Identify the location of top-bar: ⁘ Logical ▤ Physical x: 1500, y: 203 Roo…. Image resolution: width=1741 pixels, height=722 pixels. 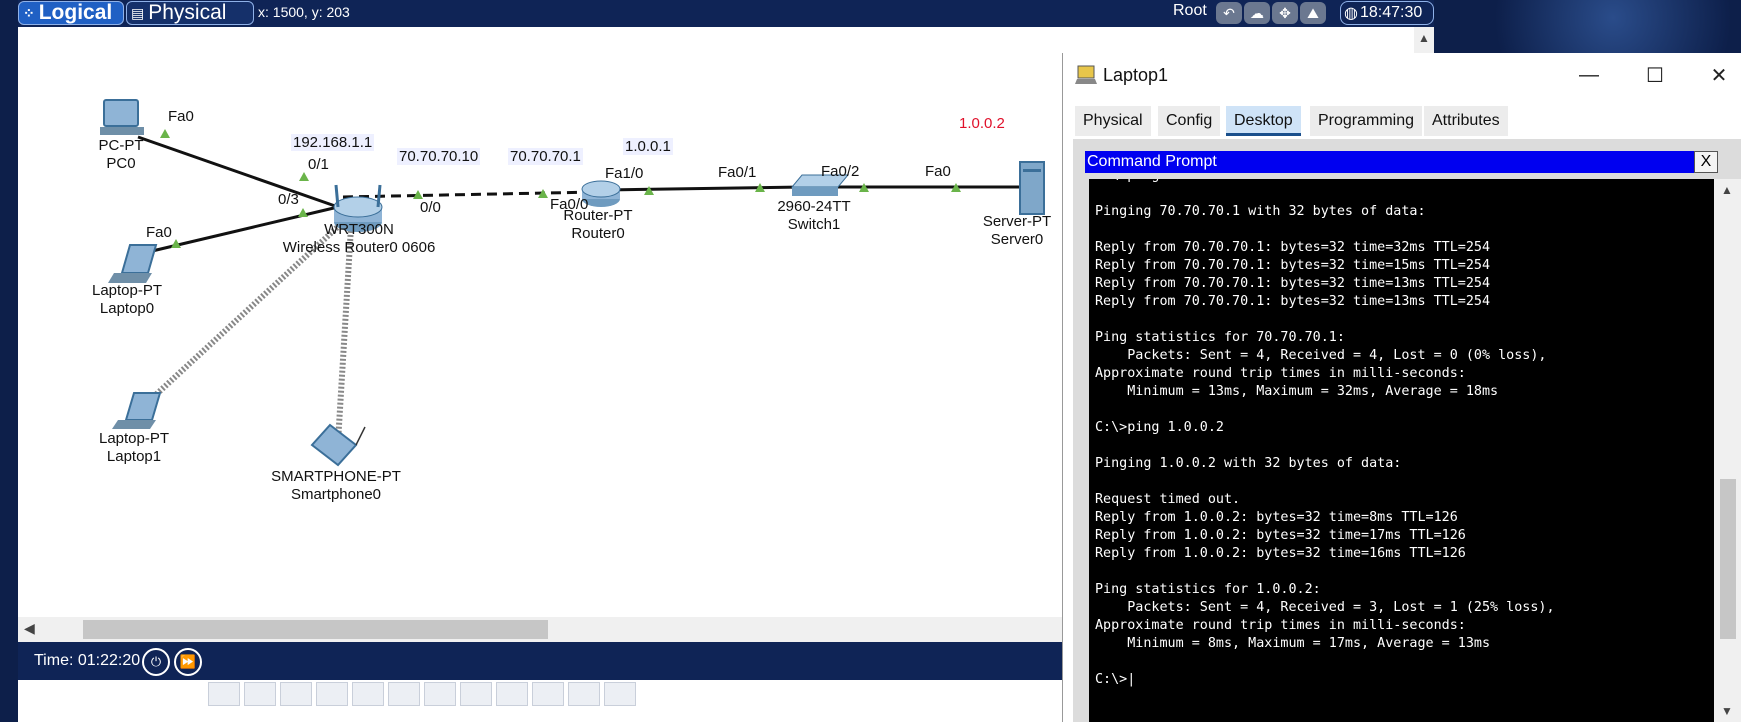
(726, 13).